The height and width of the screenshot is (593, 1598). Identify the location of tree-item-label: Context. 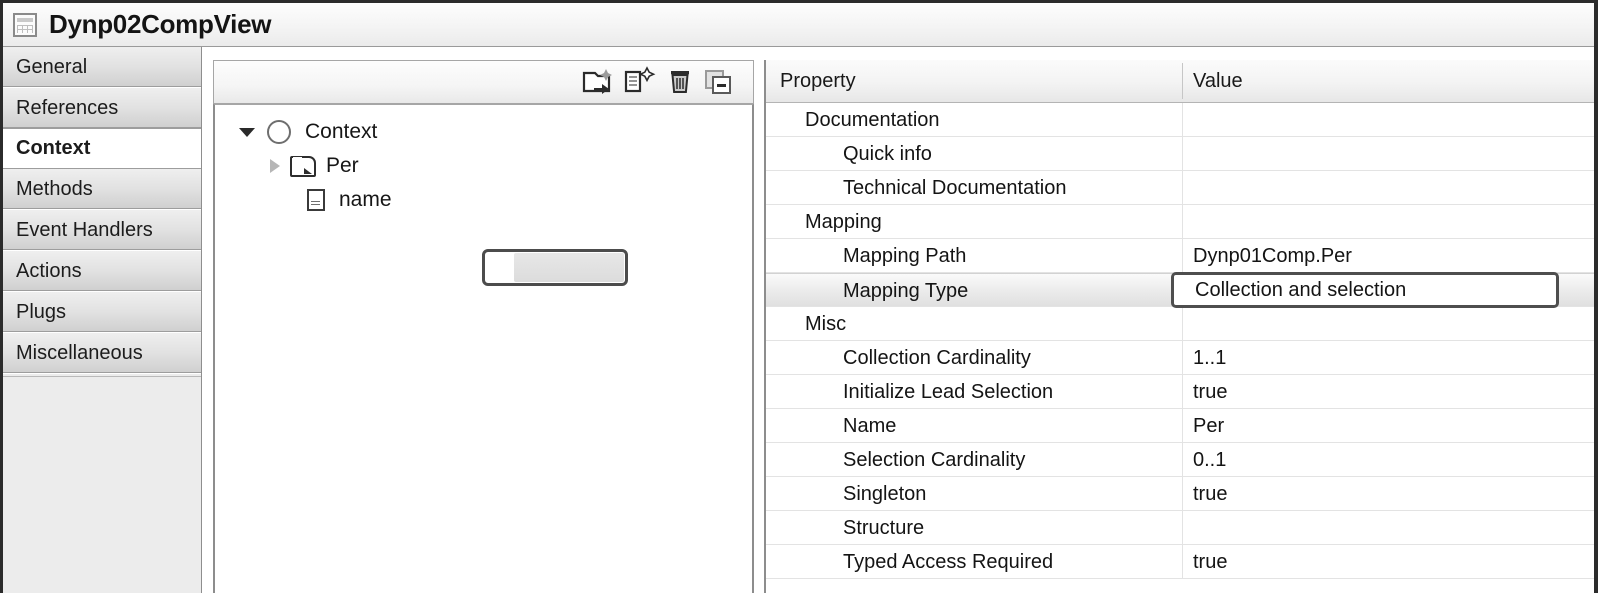
(341, 131).